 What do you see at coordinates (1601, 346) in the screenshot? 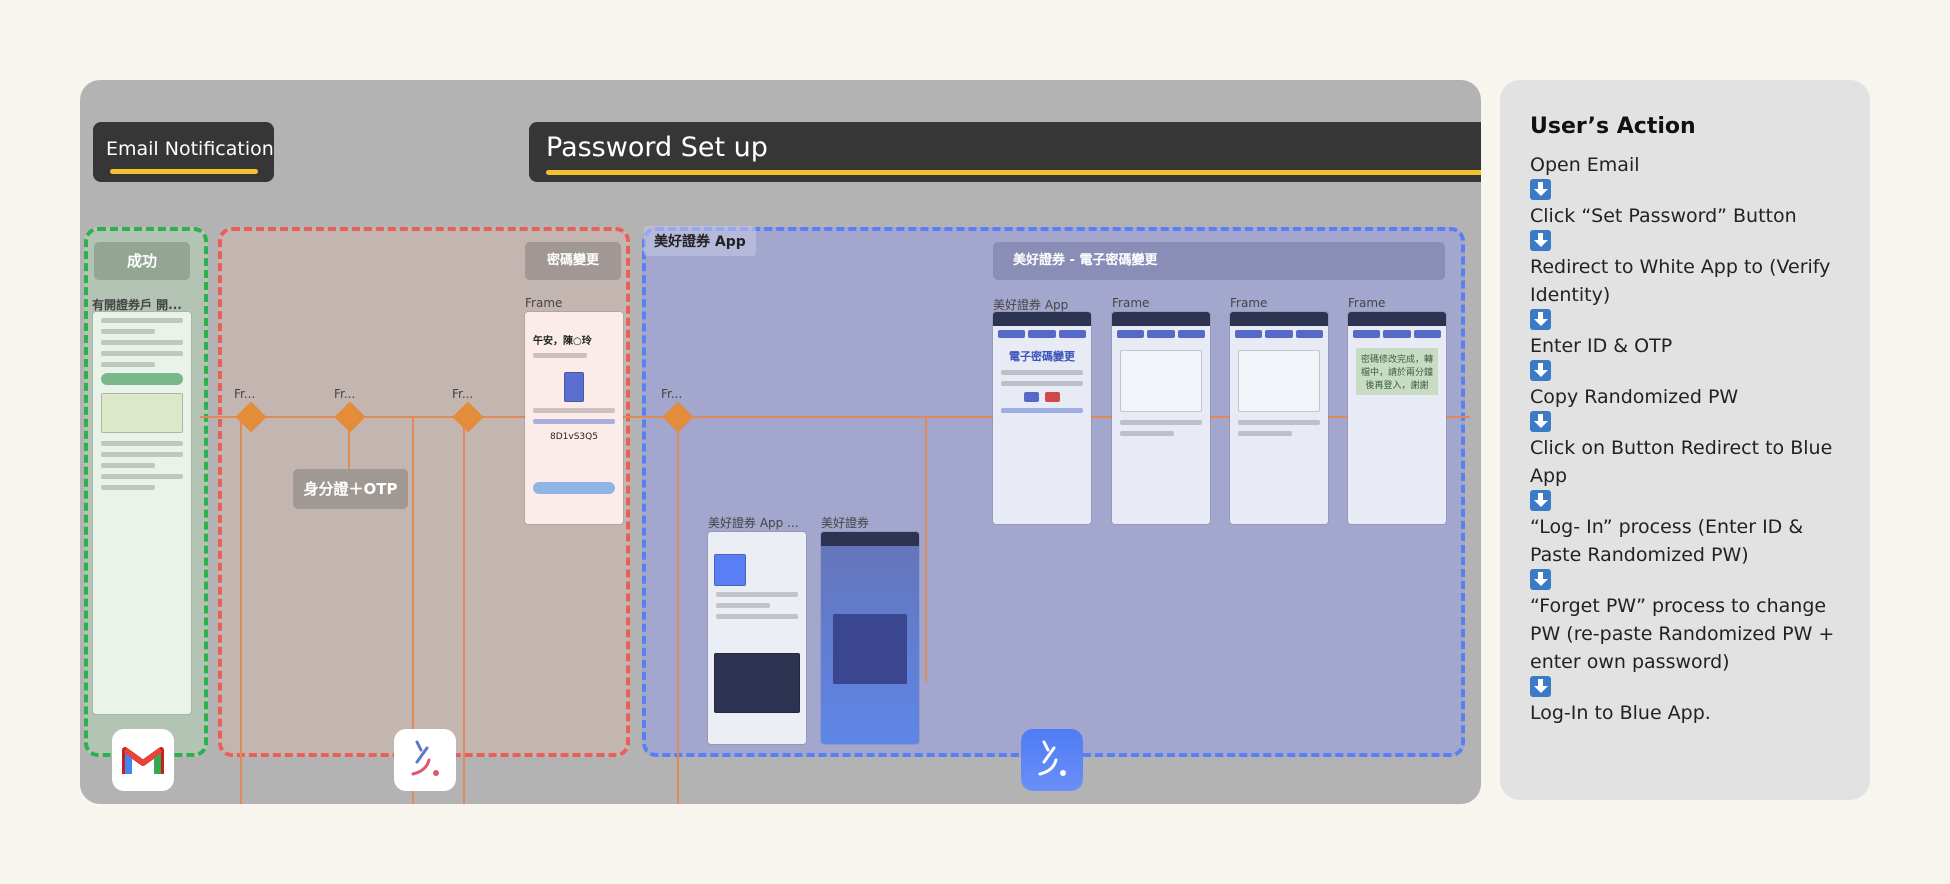
I see `step-item: Enter ID & OTP` at bounding box center [1601, 346].